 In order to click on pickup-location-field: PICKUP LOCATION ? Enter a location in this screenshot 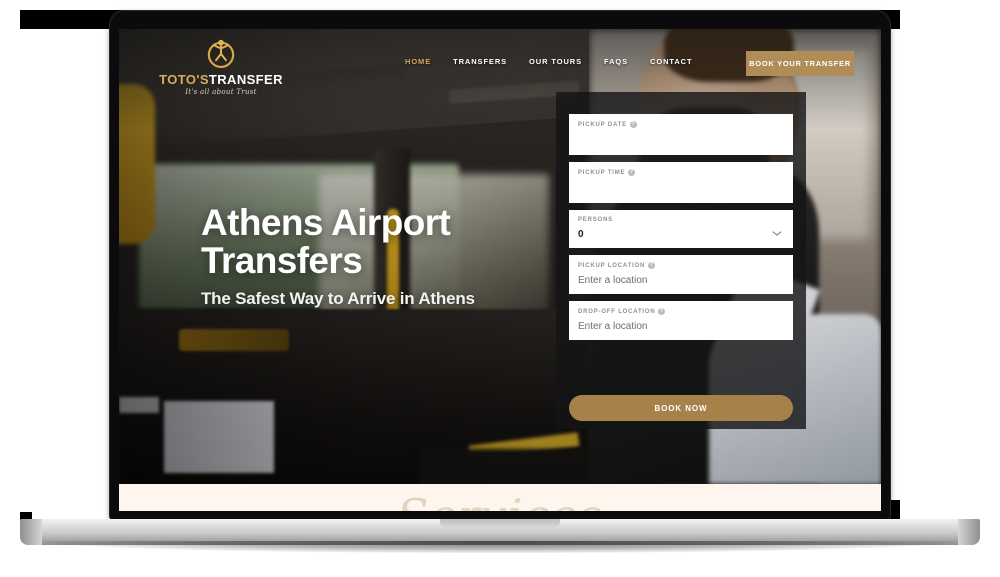, I will do `click(681, 274)`.